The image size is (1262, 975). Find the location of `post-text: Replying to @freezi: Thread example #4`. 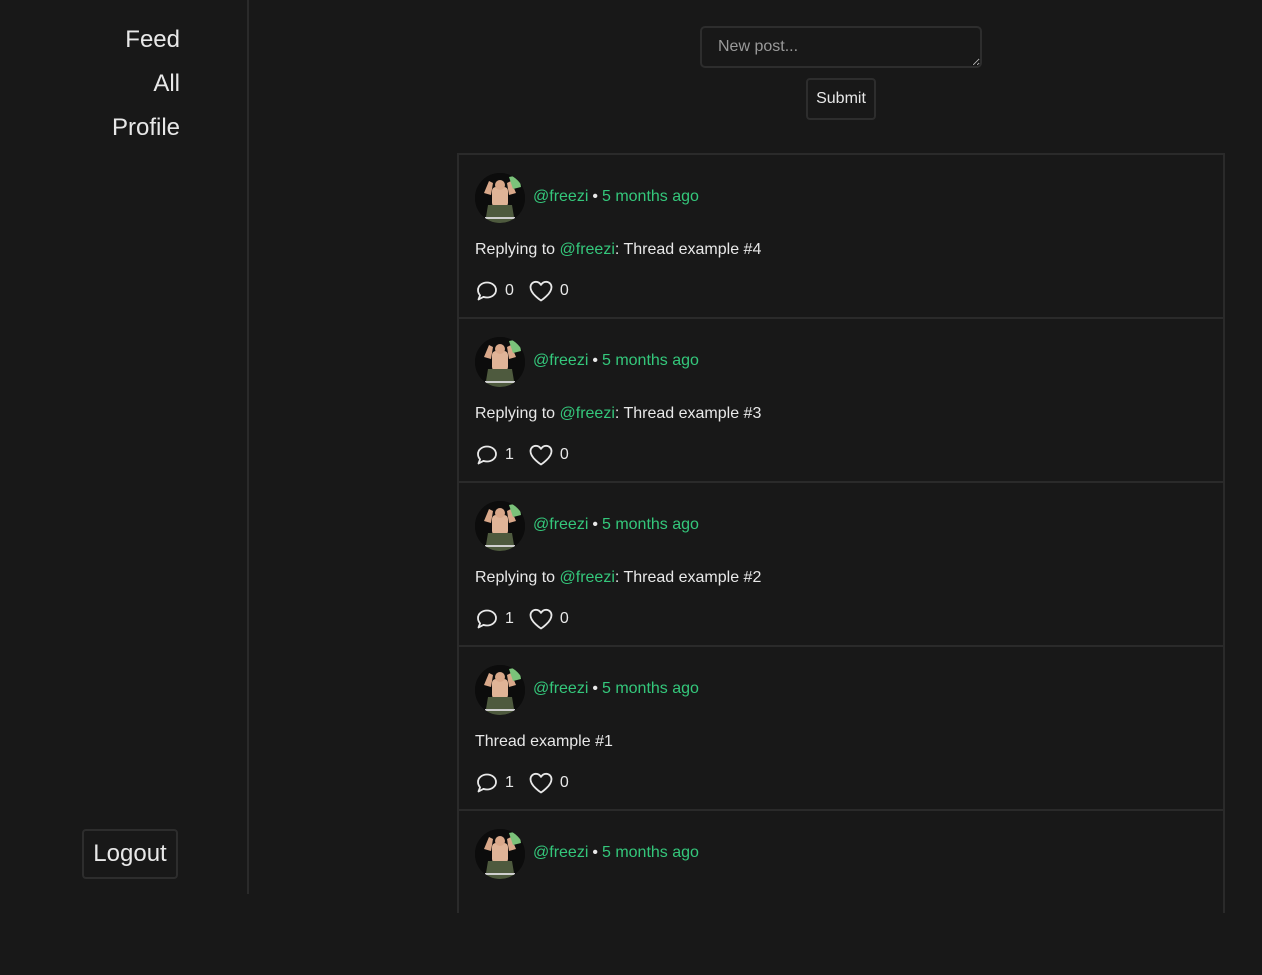

post-text: Replying to @freezi: Thread example #4 is located at coordinates (618, 250).